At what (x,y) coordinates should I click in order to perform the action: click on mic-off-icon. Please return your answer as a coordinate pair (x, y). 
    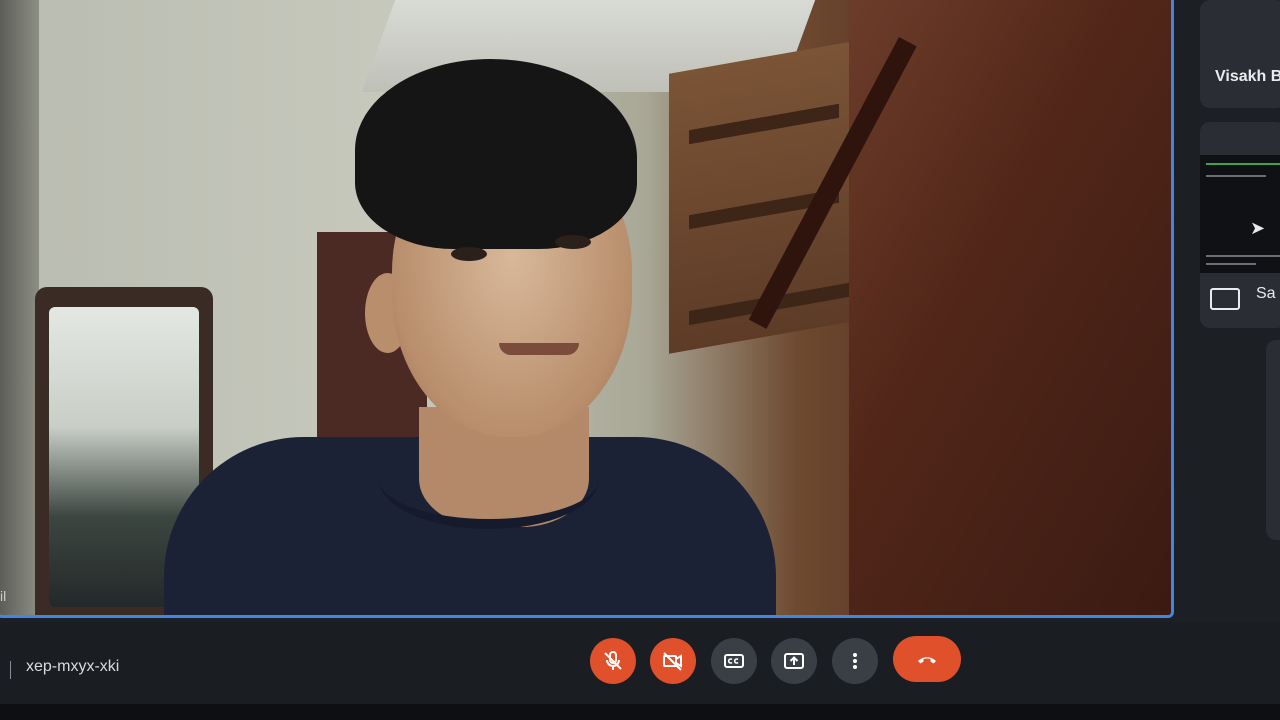
    Looking at the image, I should click on (613, 660).